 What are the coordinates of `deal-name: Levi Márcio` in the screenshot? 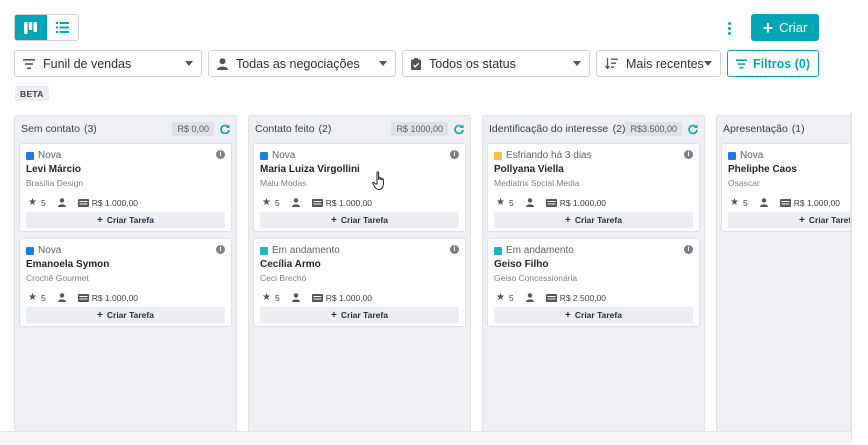 It's located at (54, 169).